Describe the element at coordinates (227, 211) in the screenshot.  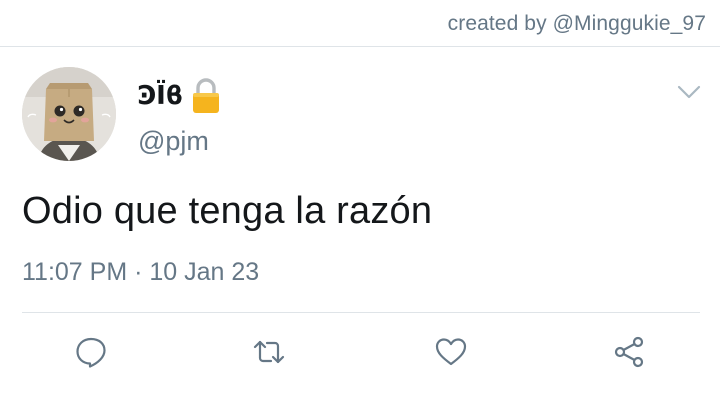
I see `tweet-text: Odio que tenga la razón` at that location.